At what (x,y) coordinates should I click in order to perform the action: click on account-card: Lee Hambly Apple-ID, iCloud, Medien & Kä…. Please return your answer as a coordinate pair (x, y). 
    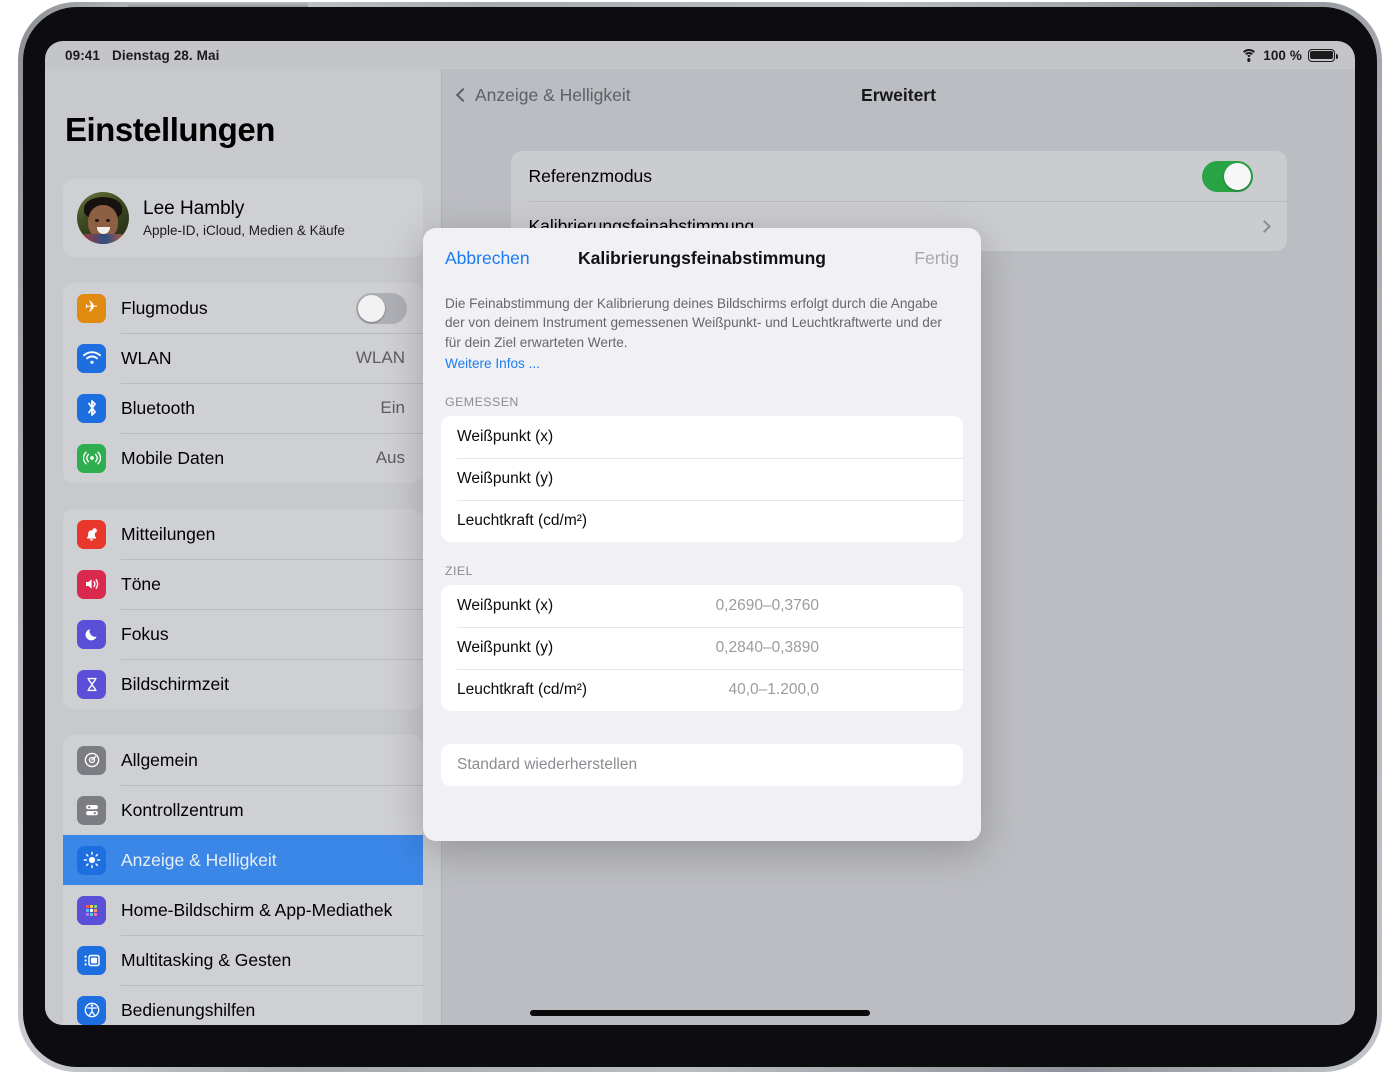
    Looking at the image, I should click on (243, 218).